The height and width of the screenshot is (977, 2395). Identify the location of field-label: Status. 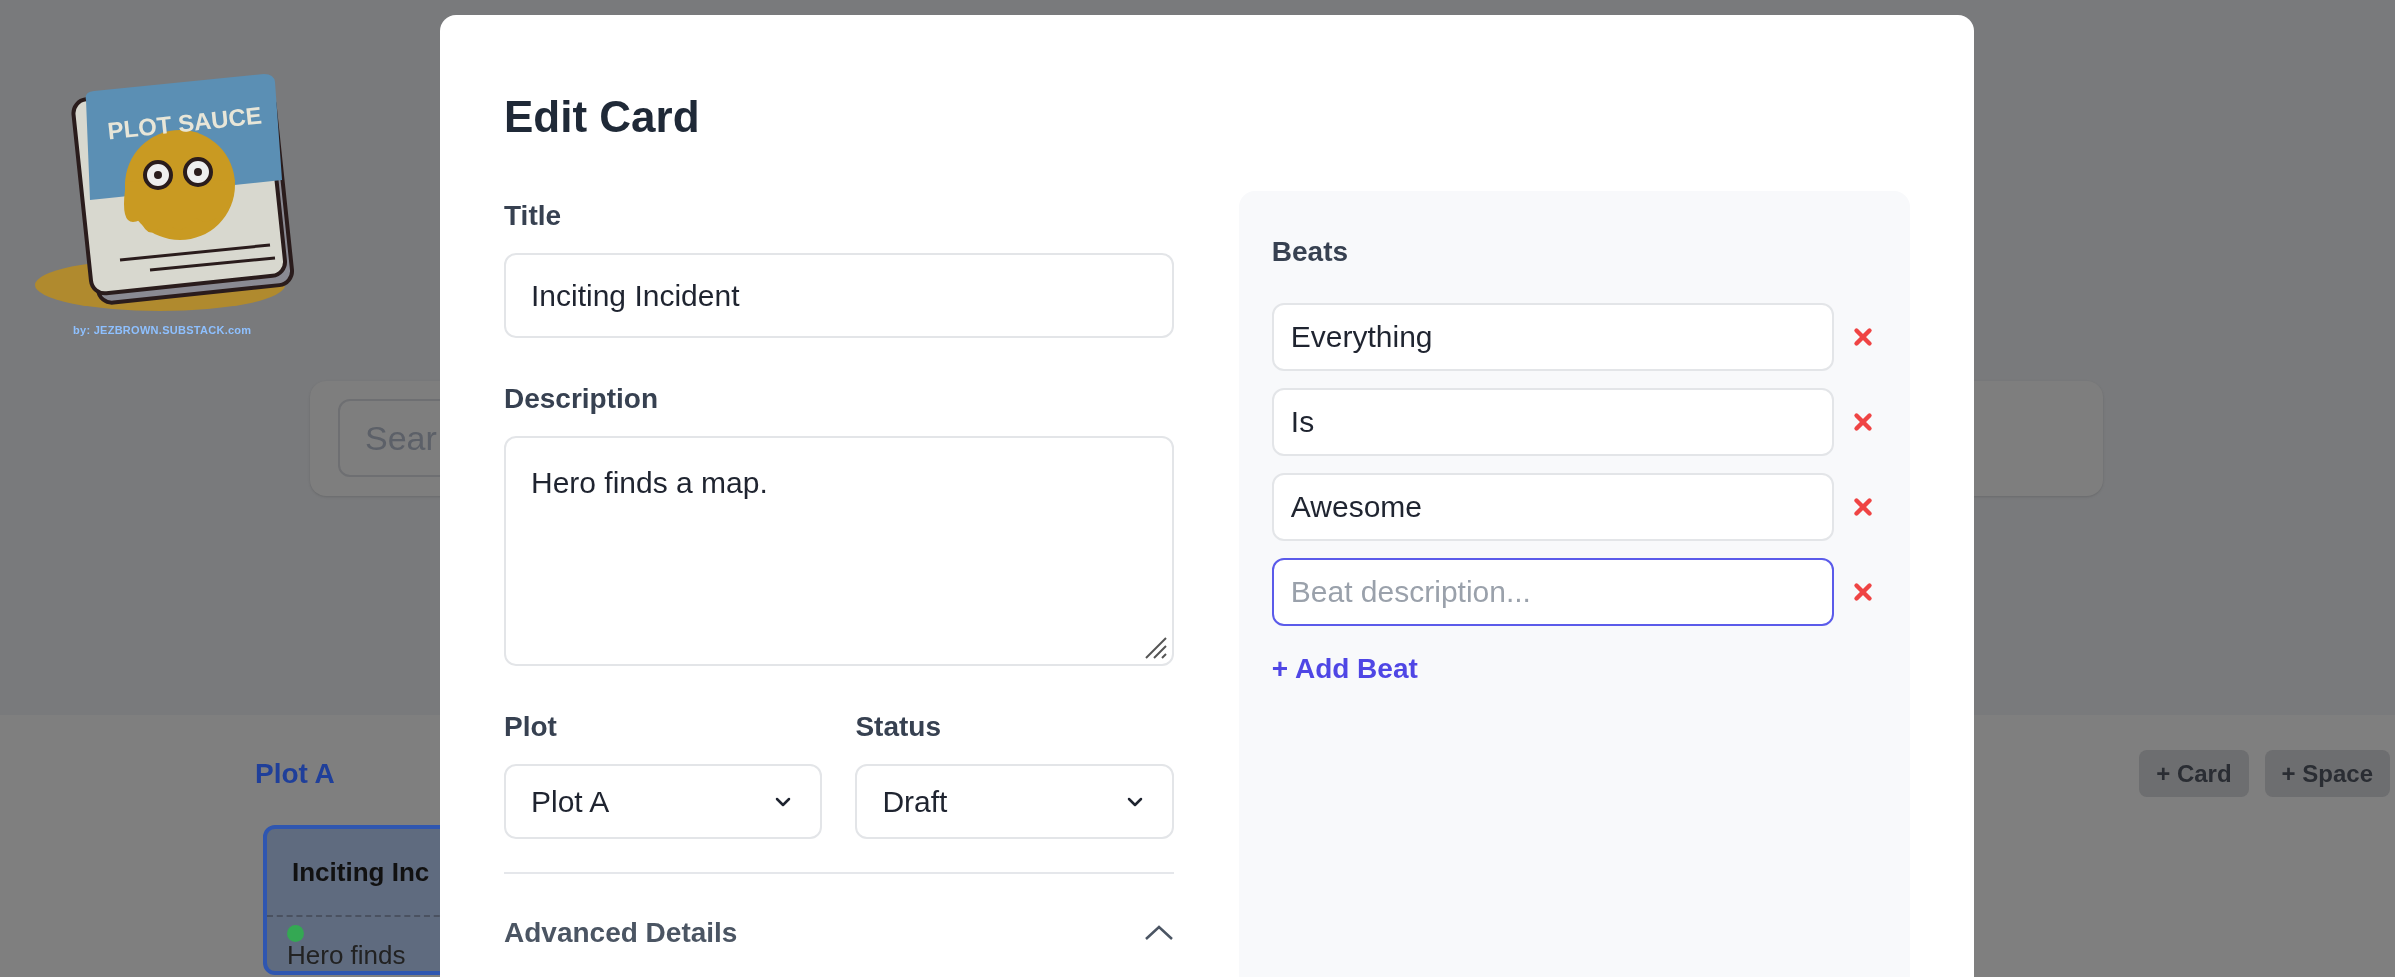
(898, 727).